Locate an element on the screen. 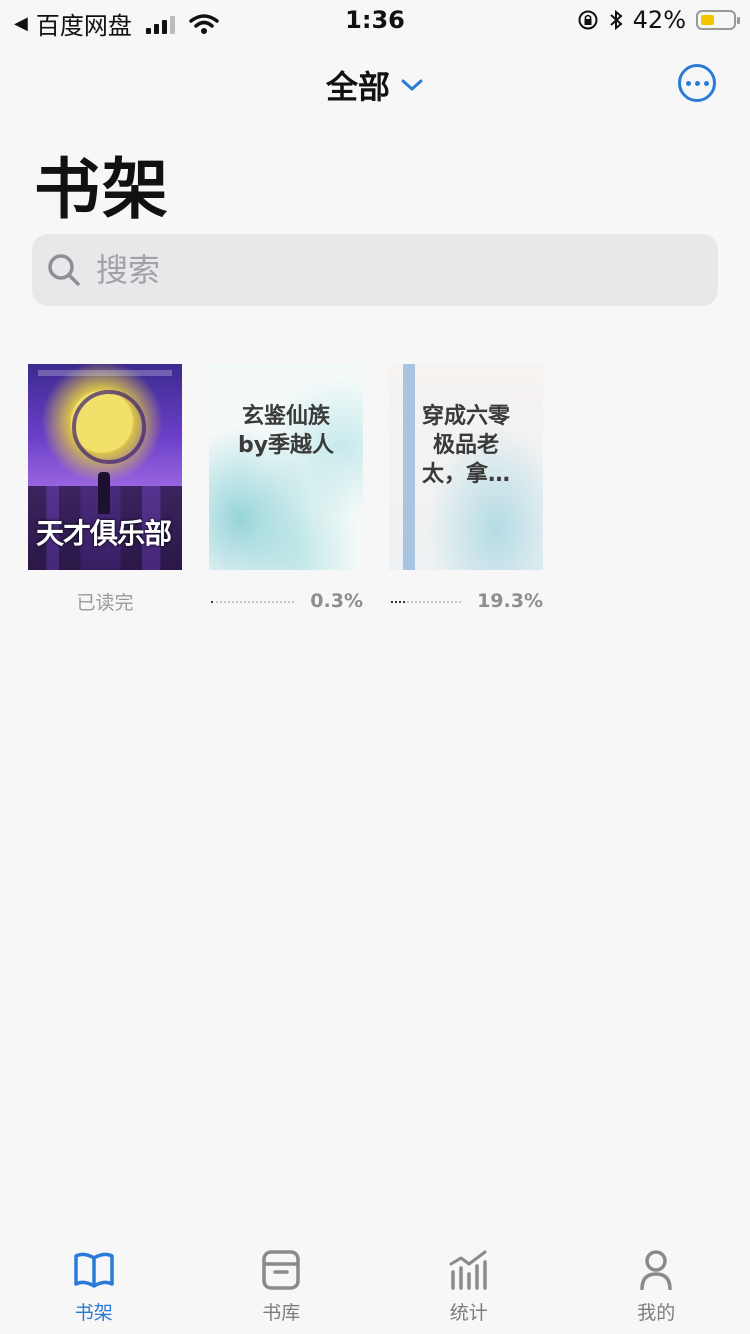  bluetooth-icon is located at coordinates (616, 20).